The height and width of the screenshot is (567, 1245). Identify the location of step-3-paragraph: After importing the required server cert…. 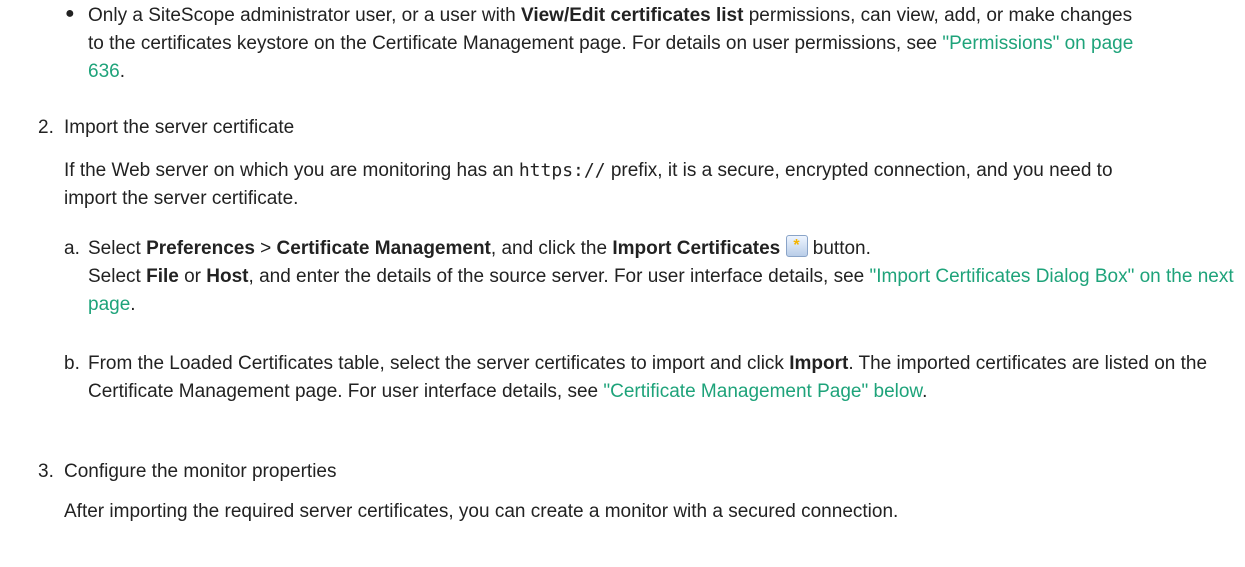
(481, 511).